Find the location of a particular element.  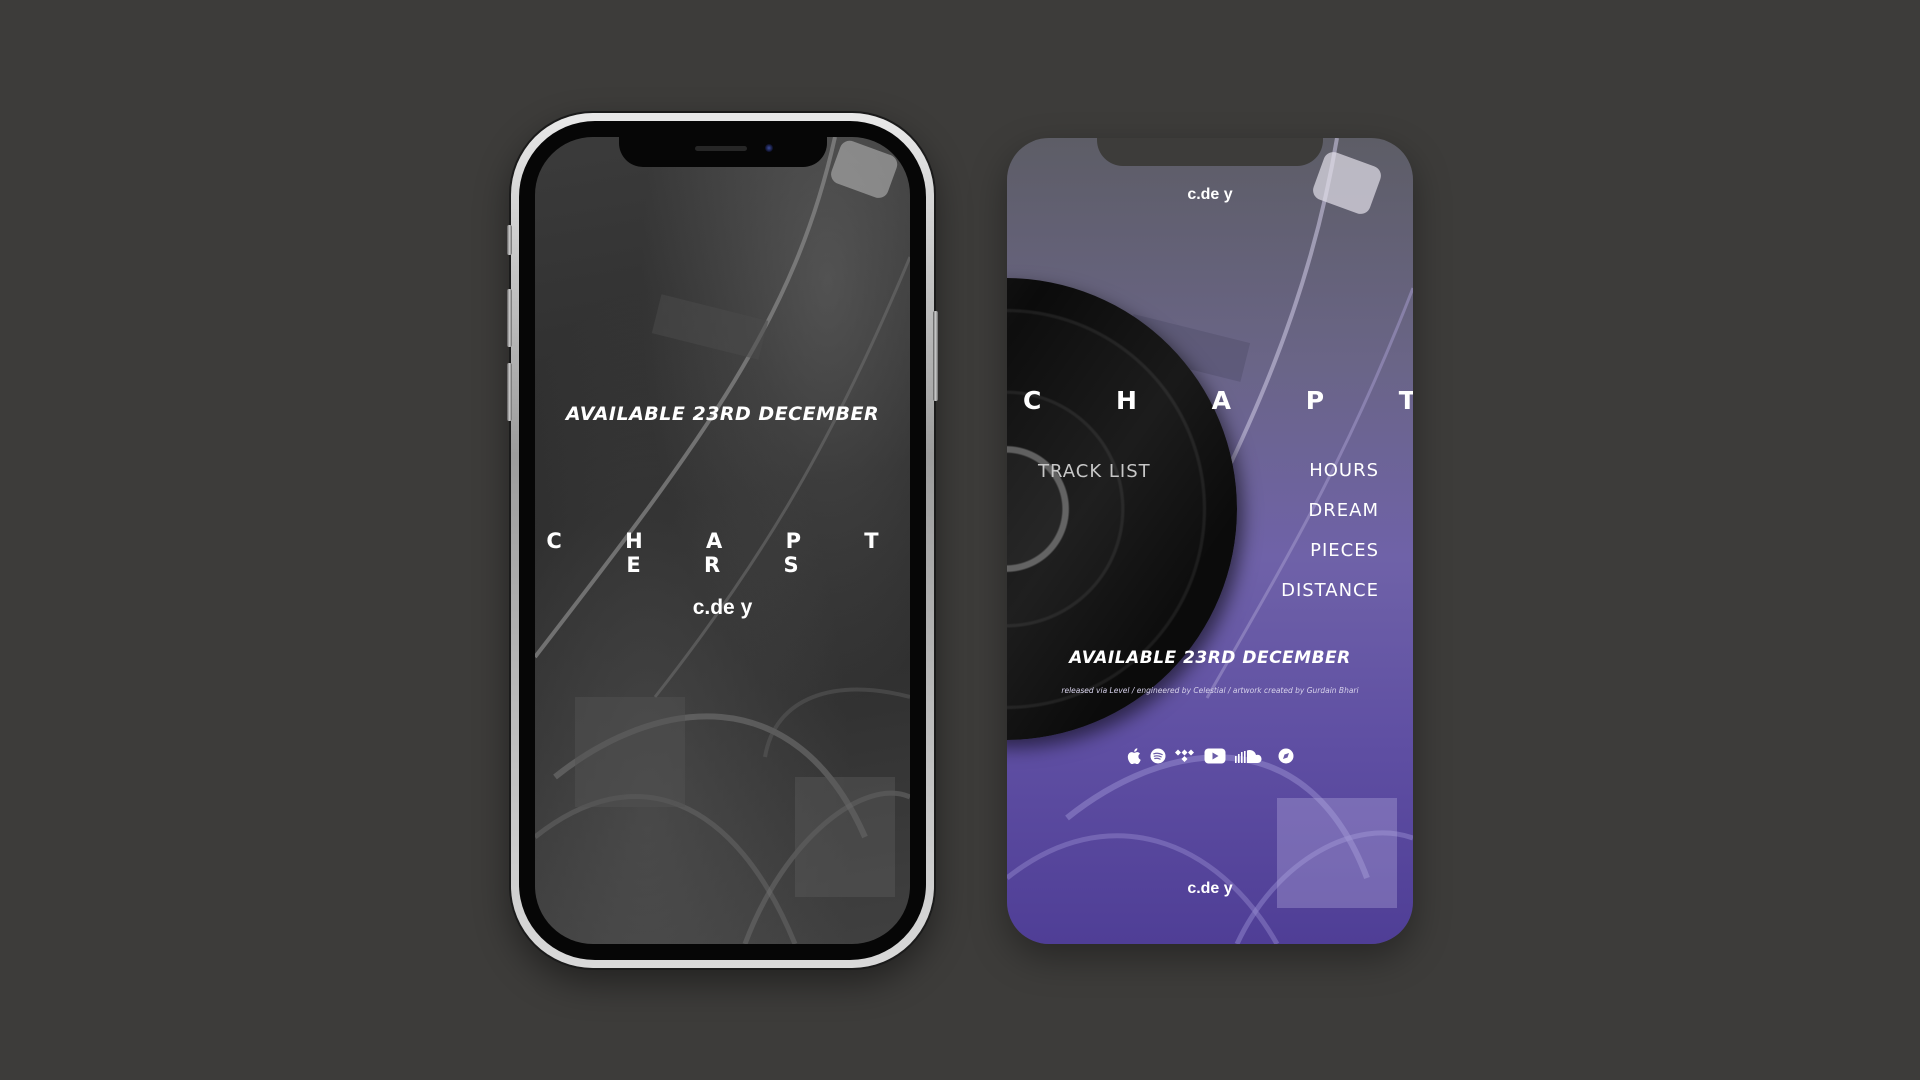

mute-switch is located at coordinates (509, 240).